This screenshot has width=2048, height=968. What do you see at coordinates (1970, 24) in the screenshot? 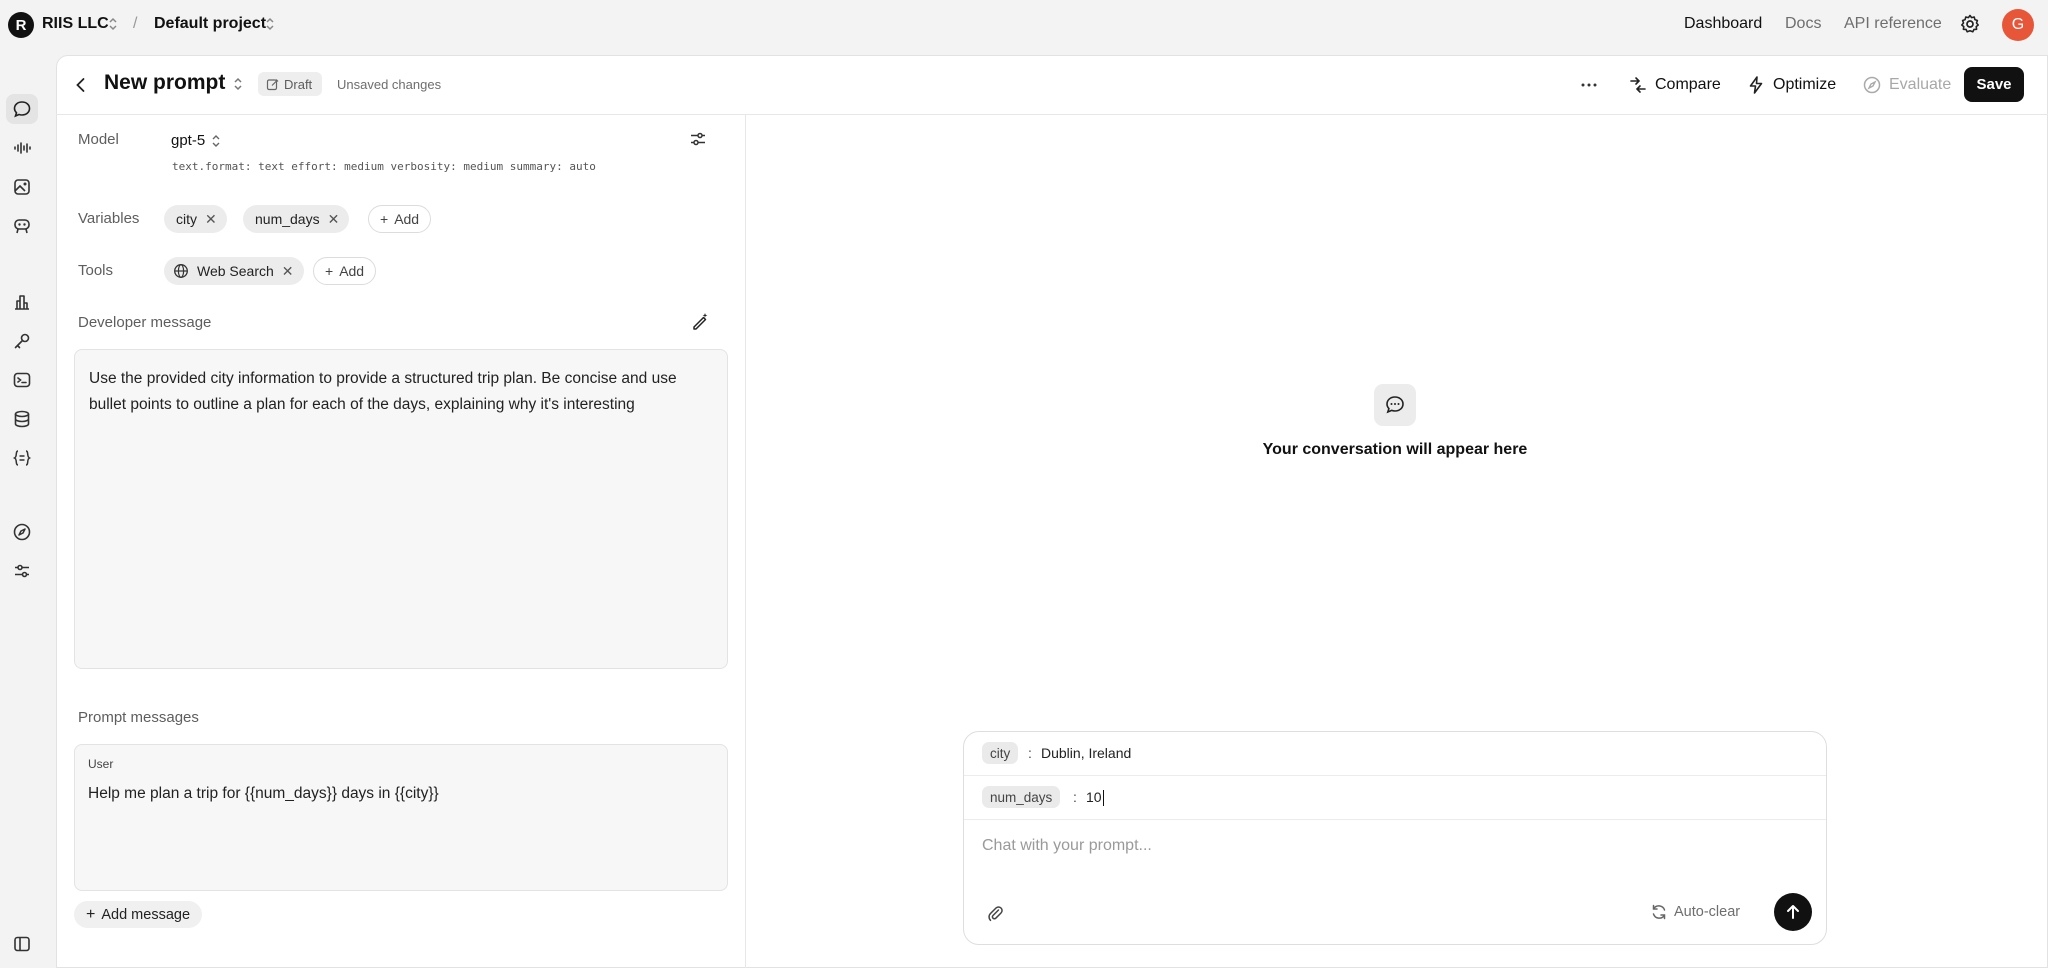
I see `gear-icon` at bounding box center [1970, 24].